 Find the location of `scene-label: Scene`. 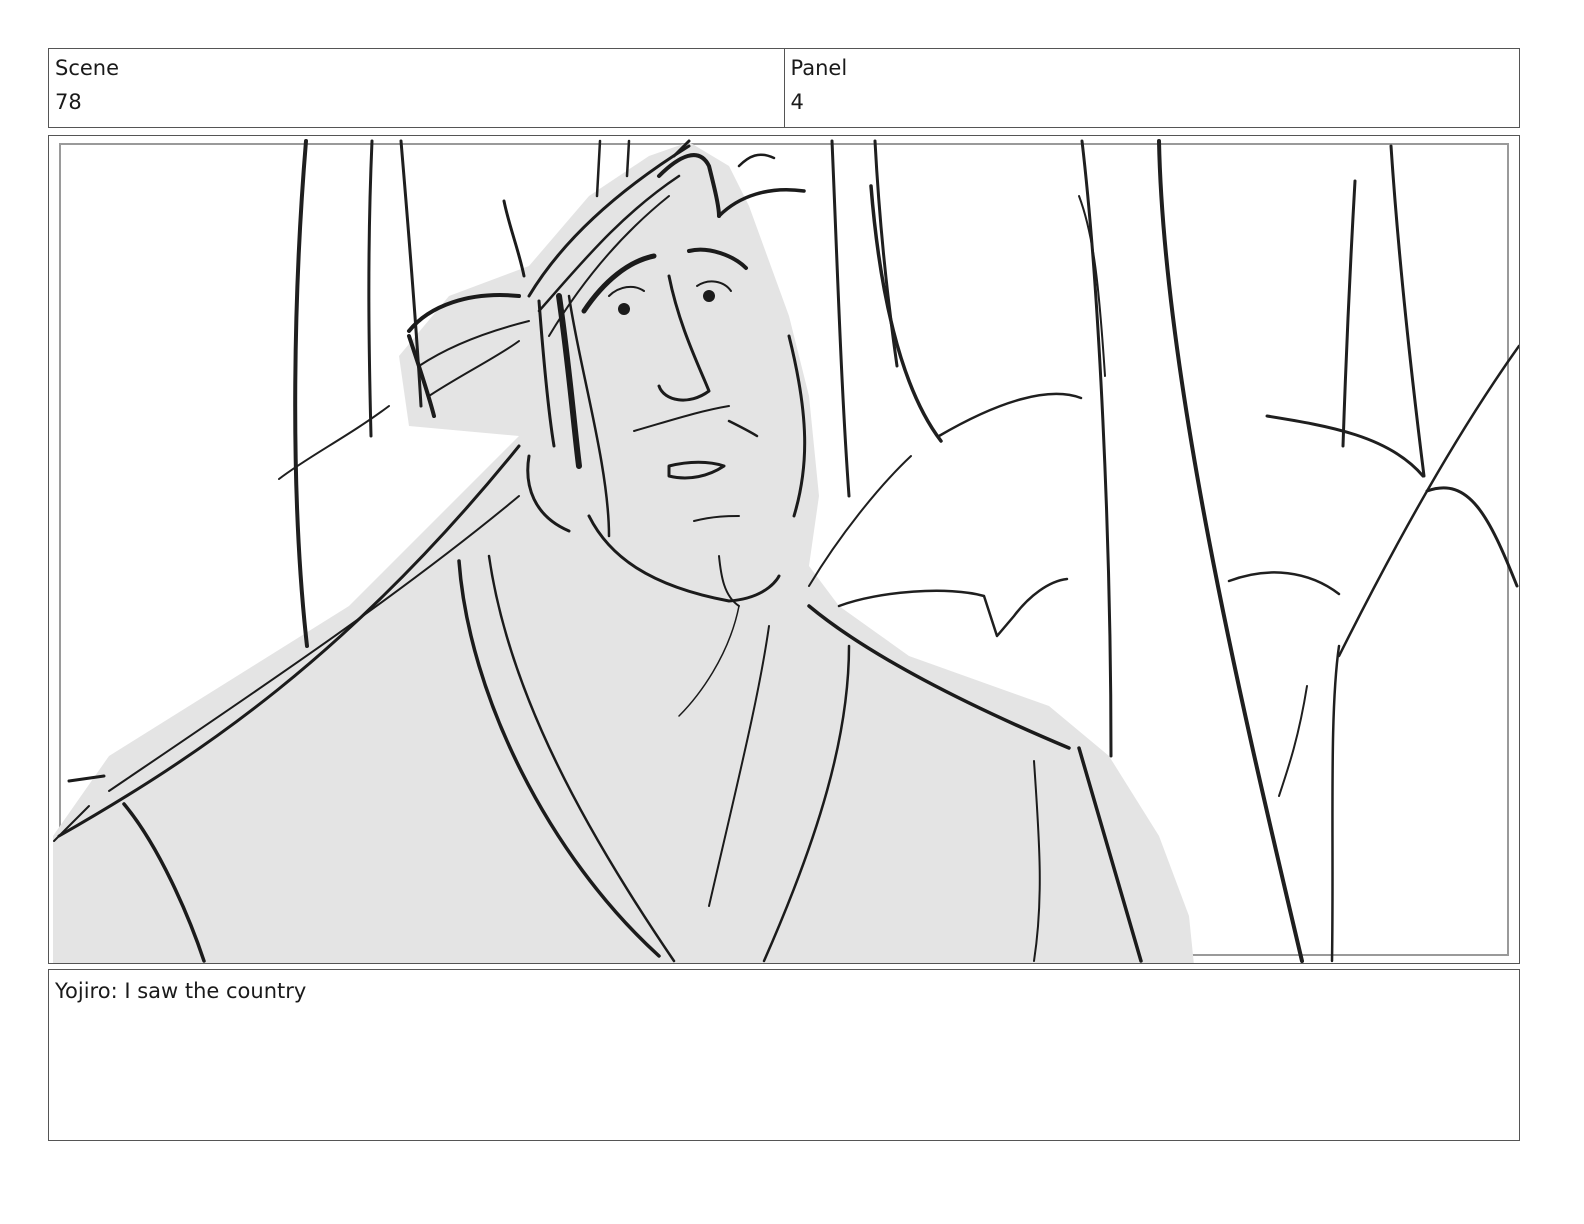

scene-label: Scene is located at coordinates (87, 68).